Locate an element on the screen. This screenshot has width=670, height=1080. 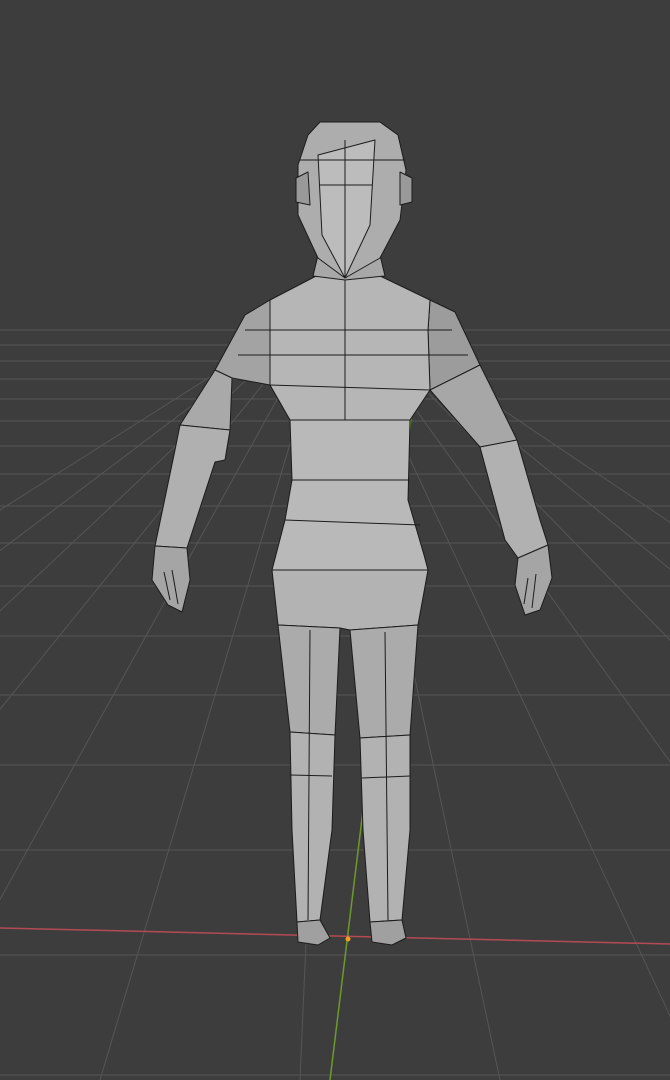
left-leg is located at coordinates (309, 785).